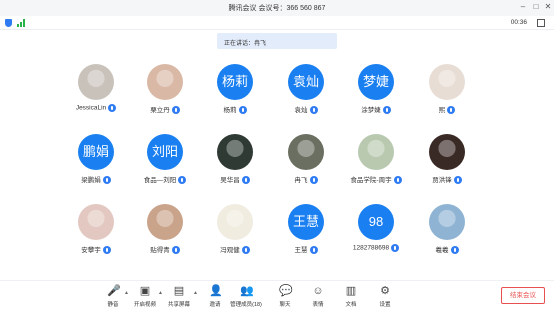 The image size is (554, 313). Describe the element at coordinates (442, 180) in the screenshot. I see `participant-name: 贾洪锋` at that location.